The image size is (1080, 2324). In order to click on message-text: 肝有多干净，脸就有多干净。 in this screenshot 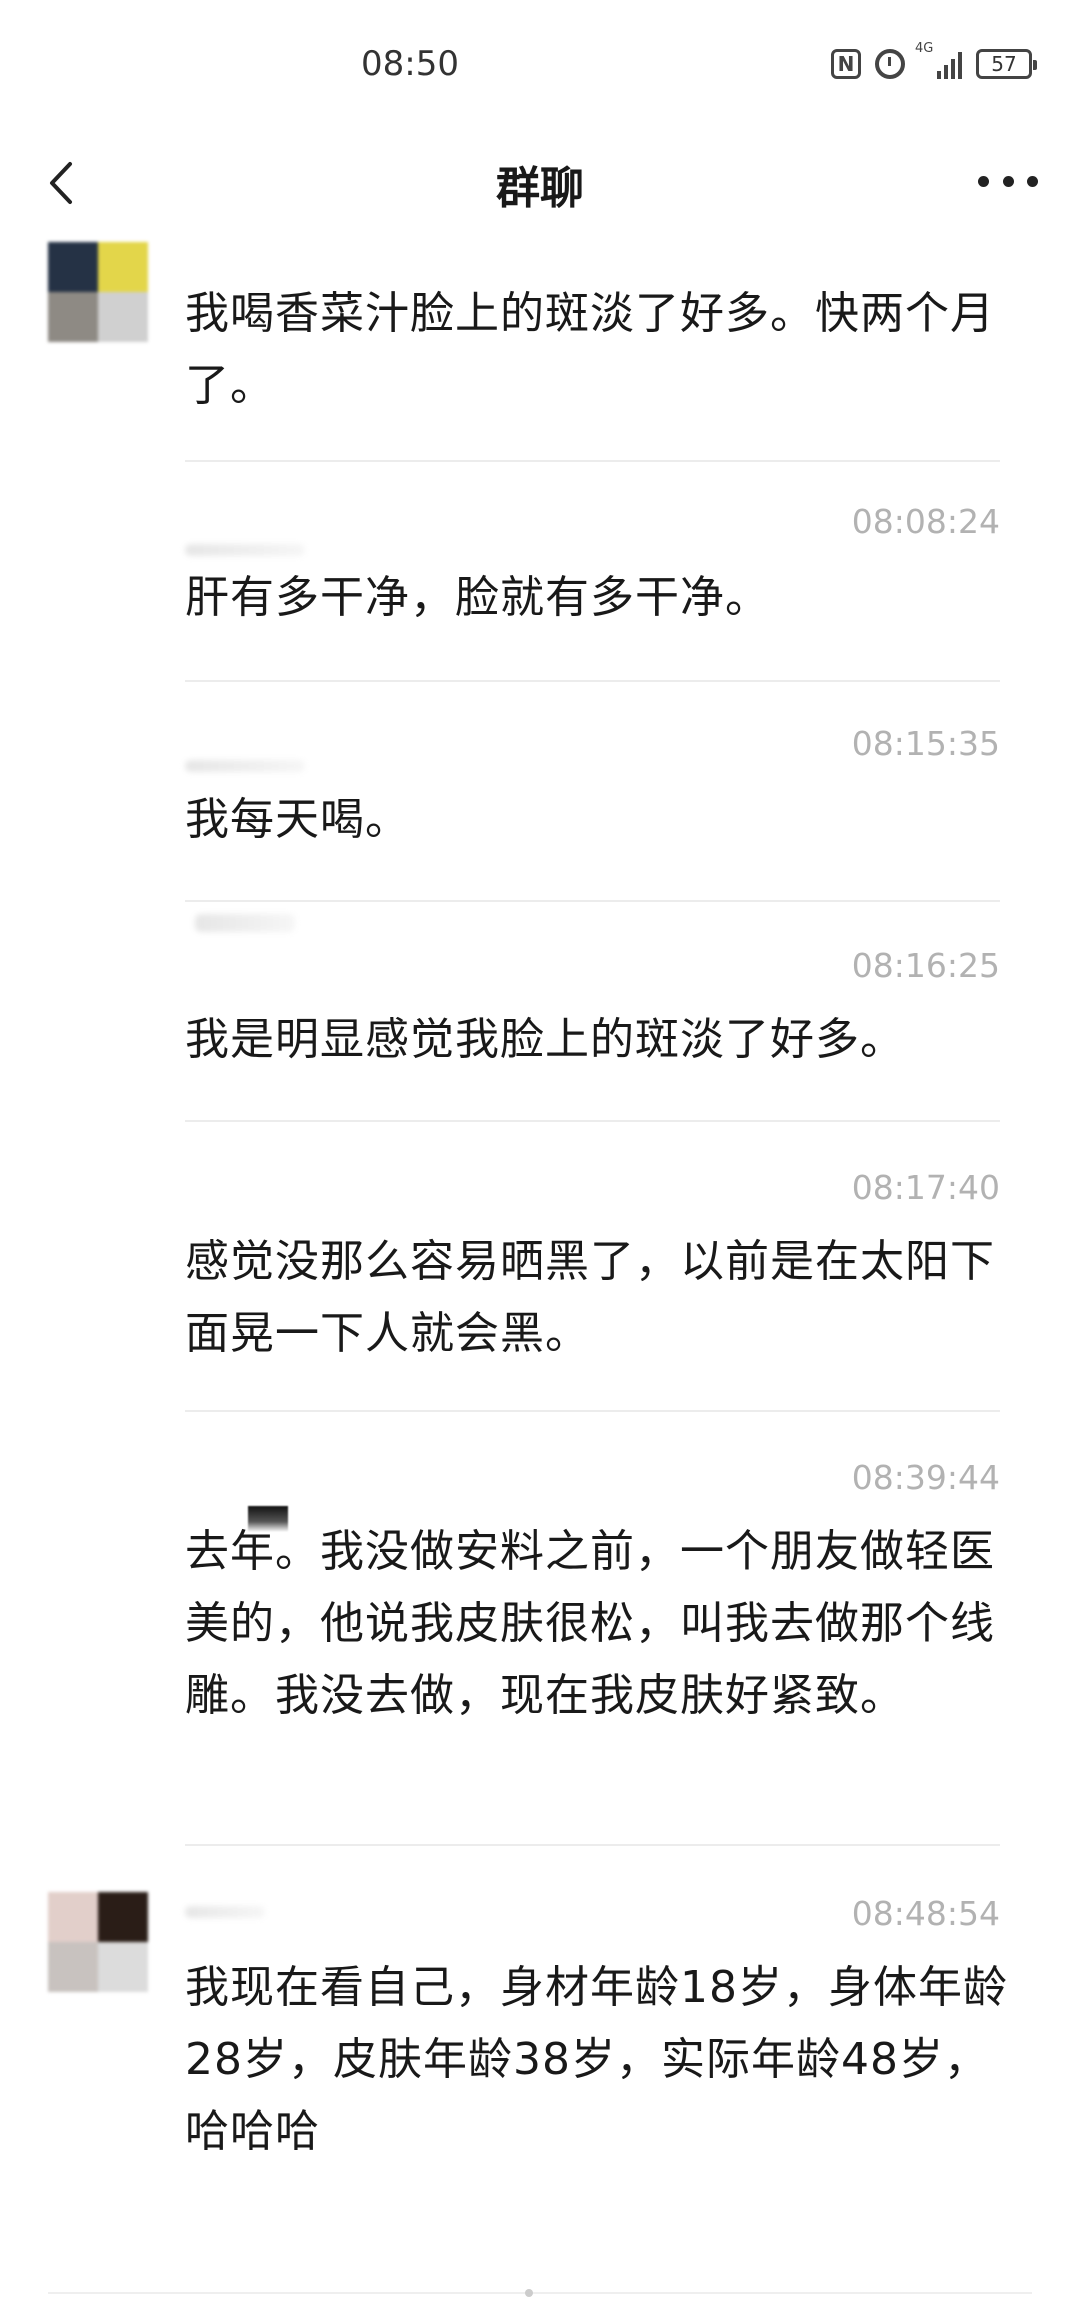, I will do `click(477, 597)`.